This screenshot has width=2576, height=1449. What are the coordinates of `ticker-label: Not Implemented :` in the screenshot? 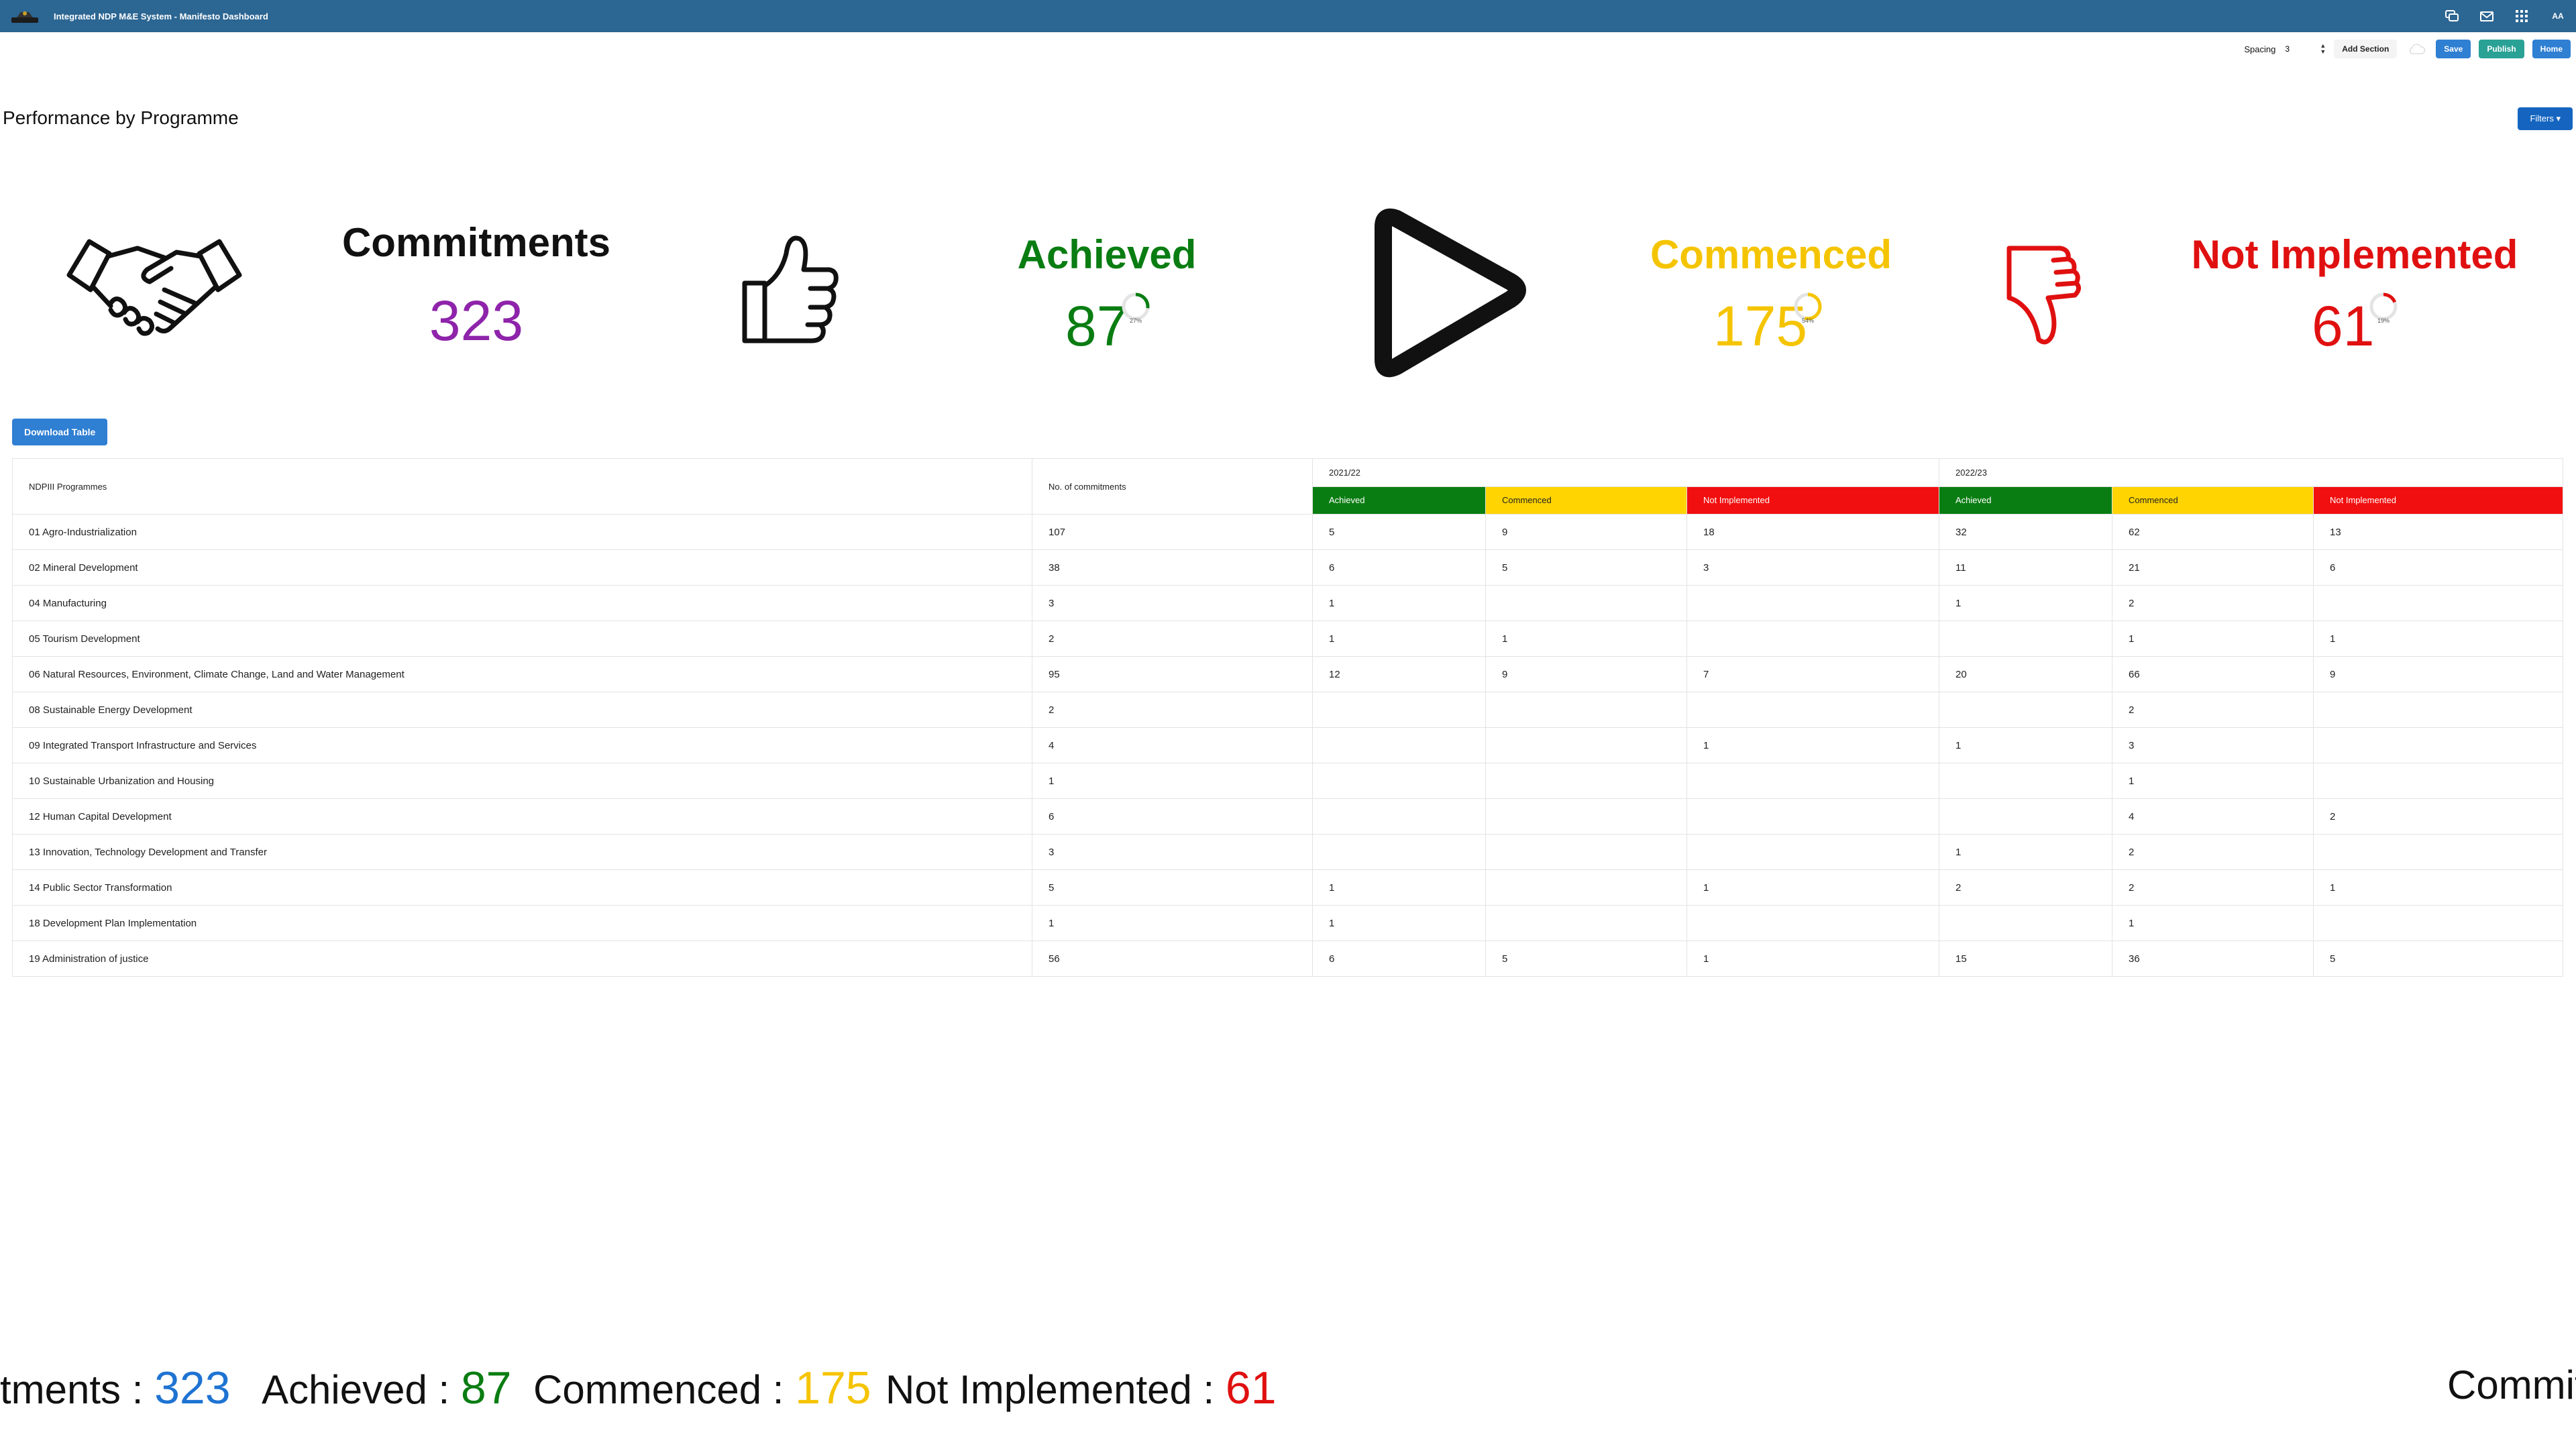 It's located at (1055, 1389).